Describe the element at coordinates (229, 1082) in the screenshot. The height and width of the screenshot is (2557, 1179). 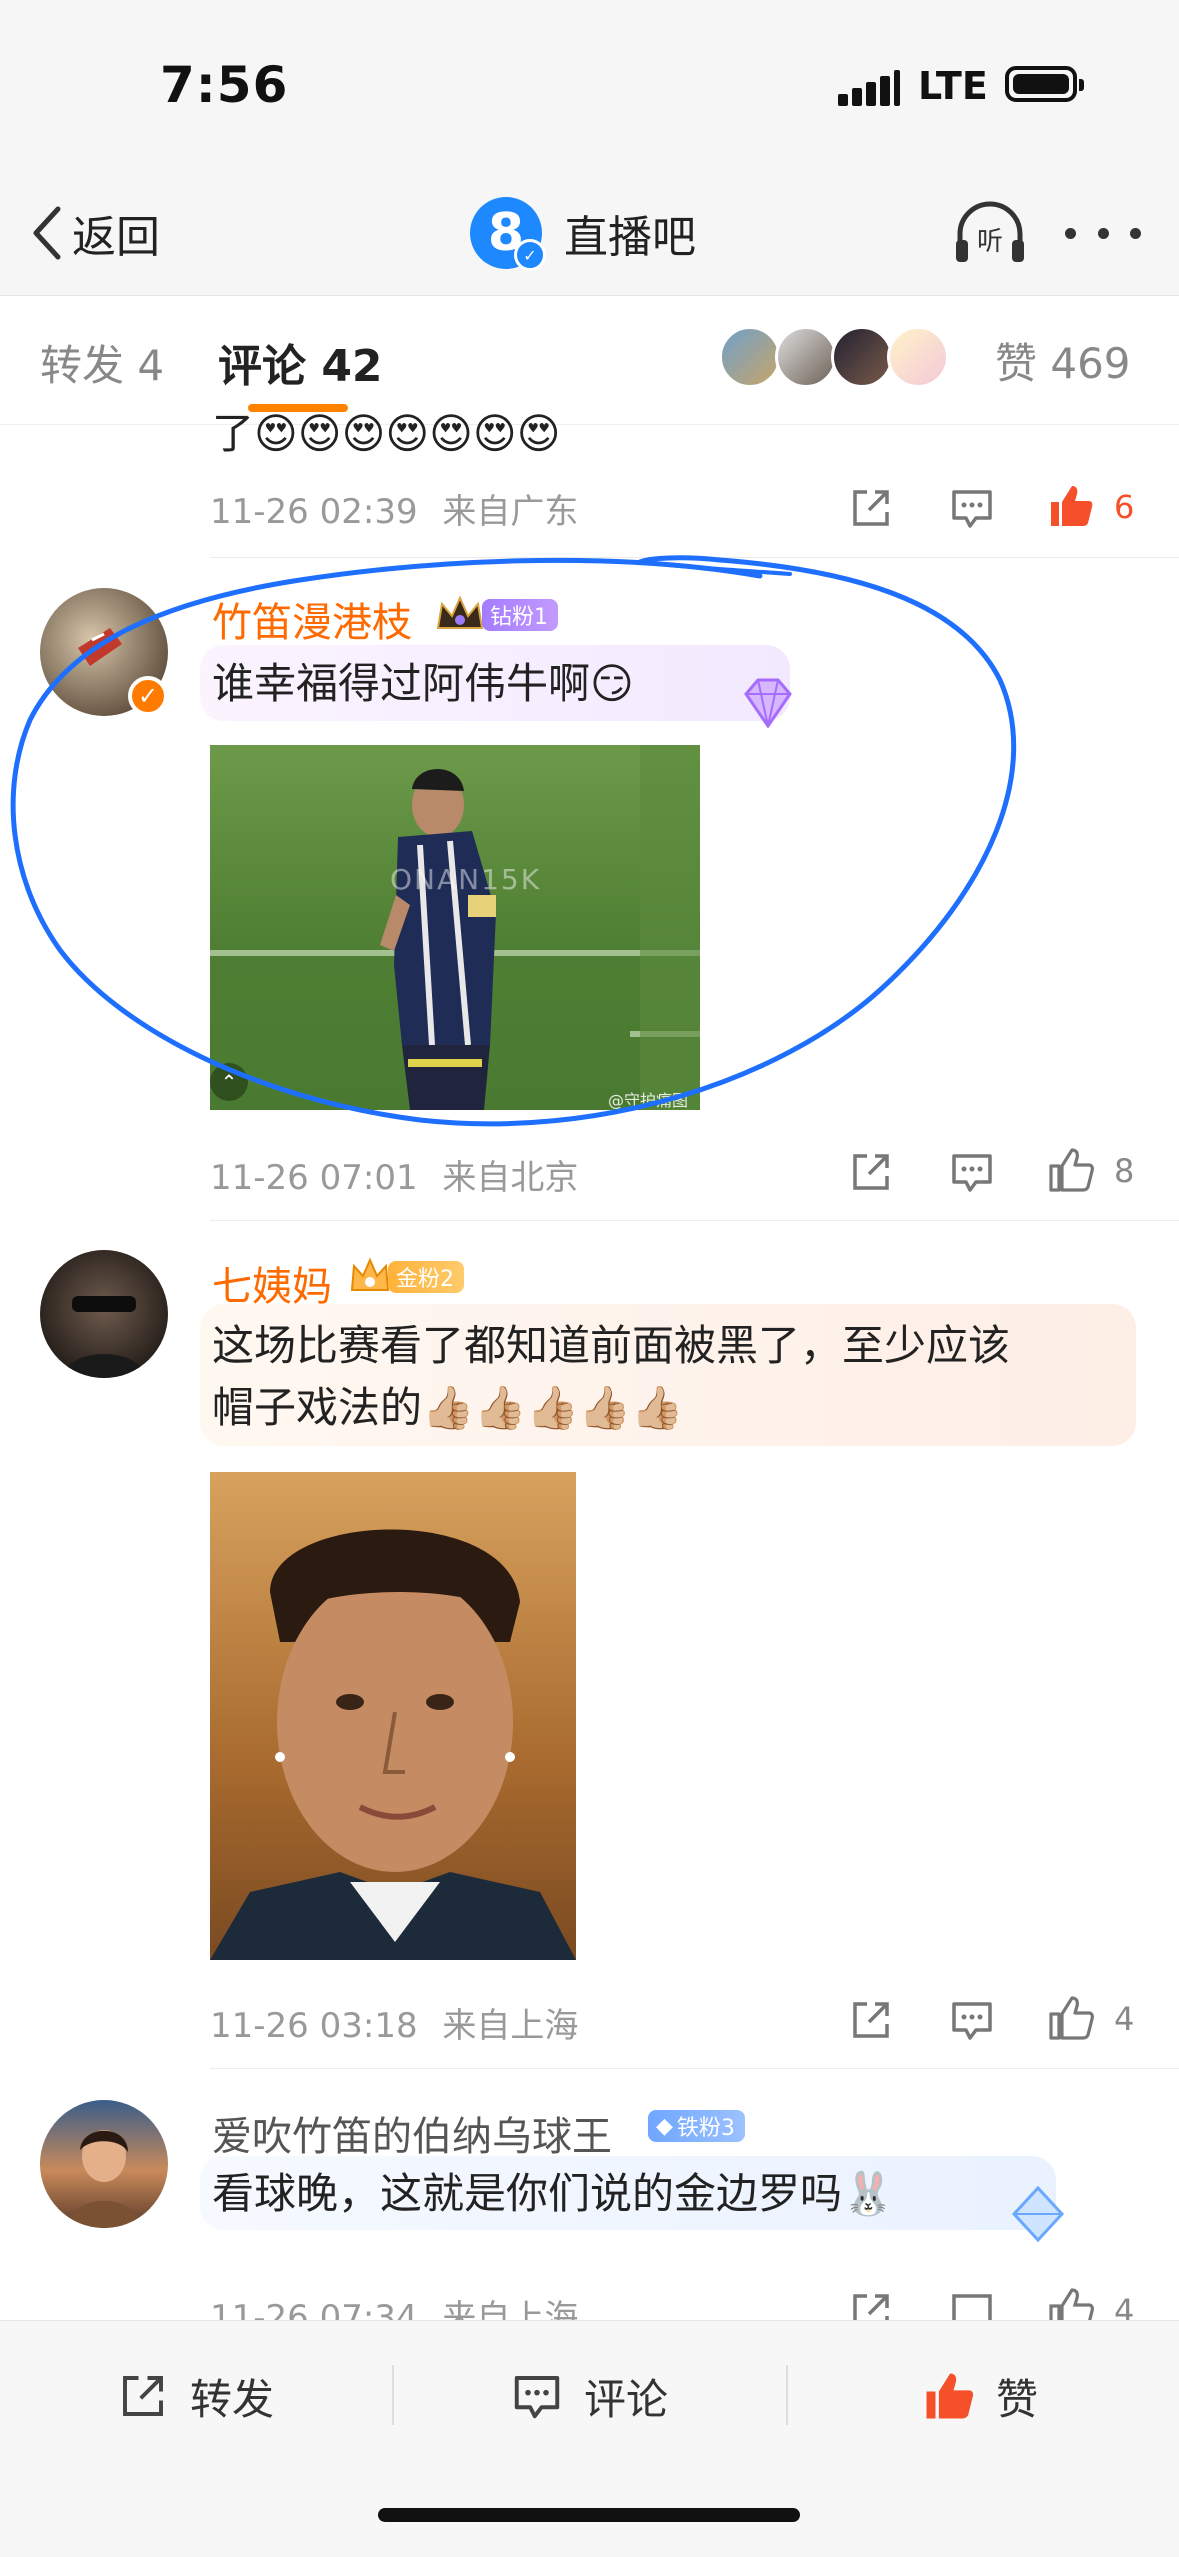
I see `gif-icon: ⌃` at that location.